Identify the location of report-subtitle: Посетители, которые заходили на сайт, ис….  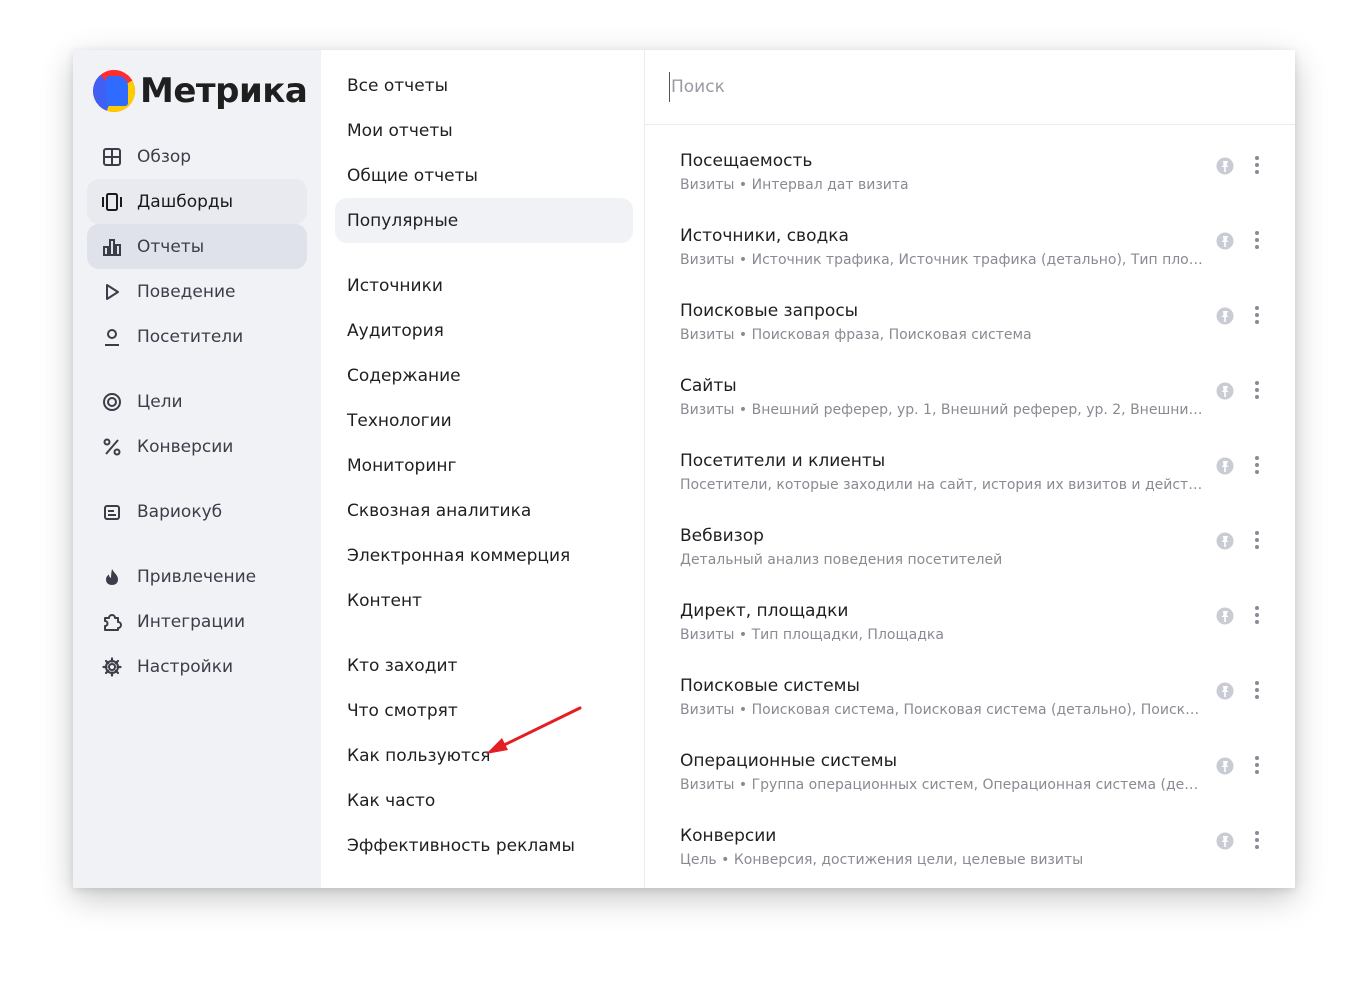
(942, 485).